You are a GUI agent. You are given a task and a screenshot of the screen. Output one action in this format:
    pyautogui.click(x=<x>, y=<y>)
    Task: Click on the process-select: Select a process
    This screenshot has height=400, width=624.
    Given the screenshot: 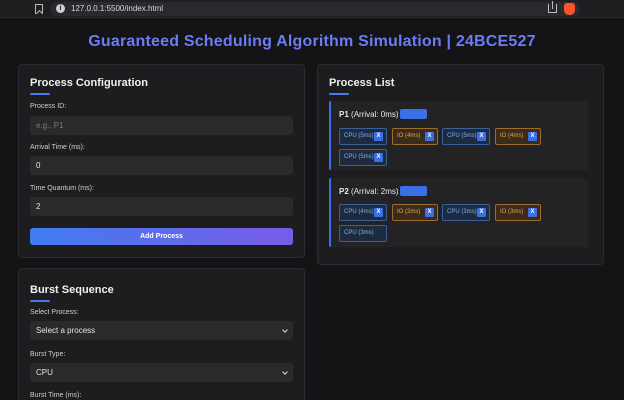 What is the action you would take?
    pyautogui.click(x=161, y=330)
    